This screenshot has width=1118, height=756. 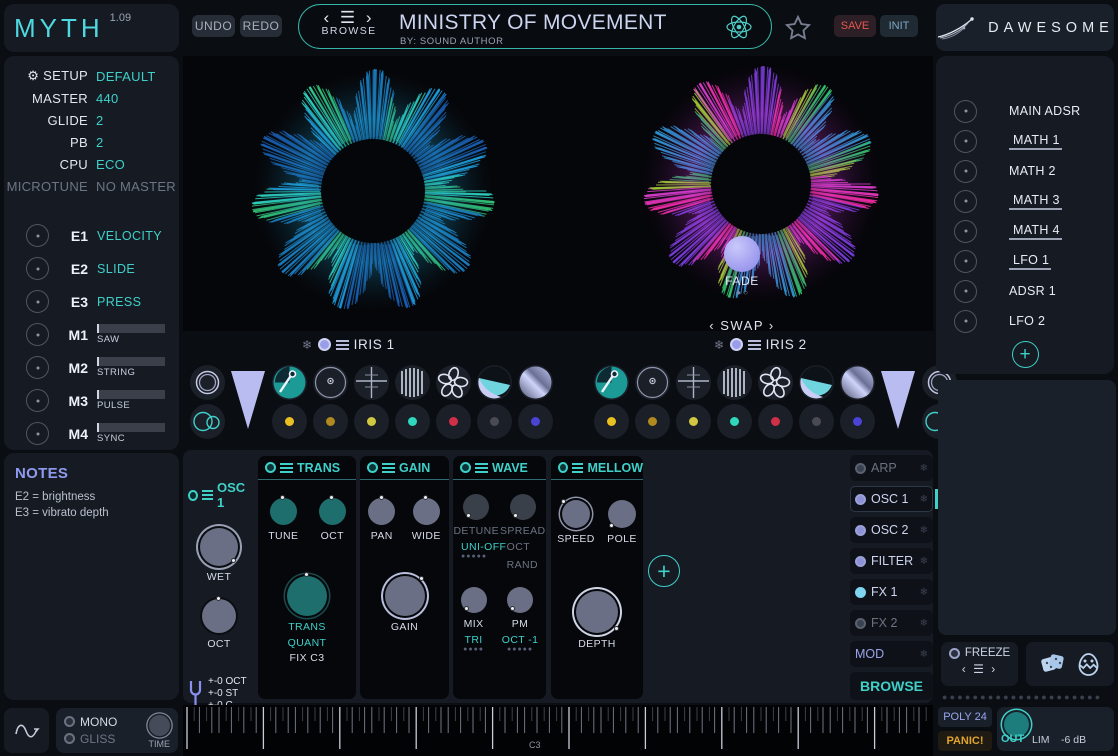 I want to click on spread-mode-group: OCT RAND, so click(x=522, y=556).